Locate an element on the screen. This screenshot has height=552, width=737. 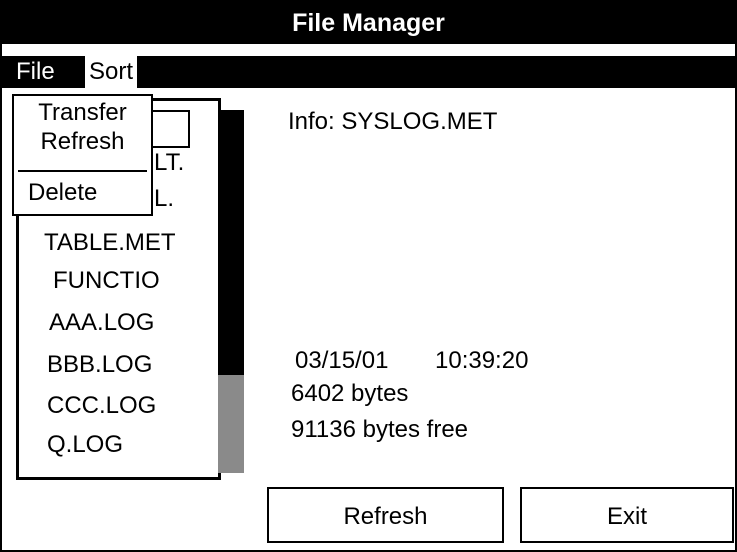
menu-sort: Sort is located at coordinates (111, 72).